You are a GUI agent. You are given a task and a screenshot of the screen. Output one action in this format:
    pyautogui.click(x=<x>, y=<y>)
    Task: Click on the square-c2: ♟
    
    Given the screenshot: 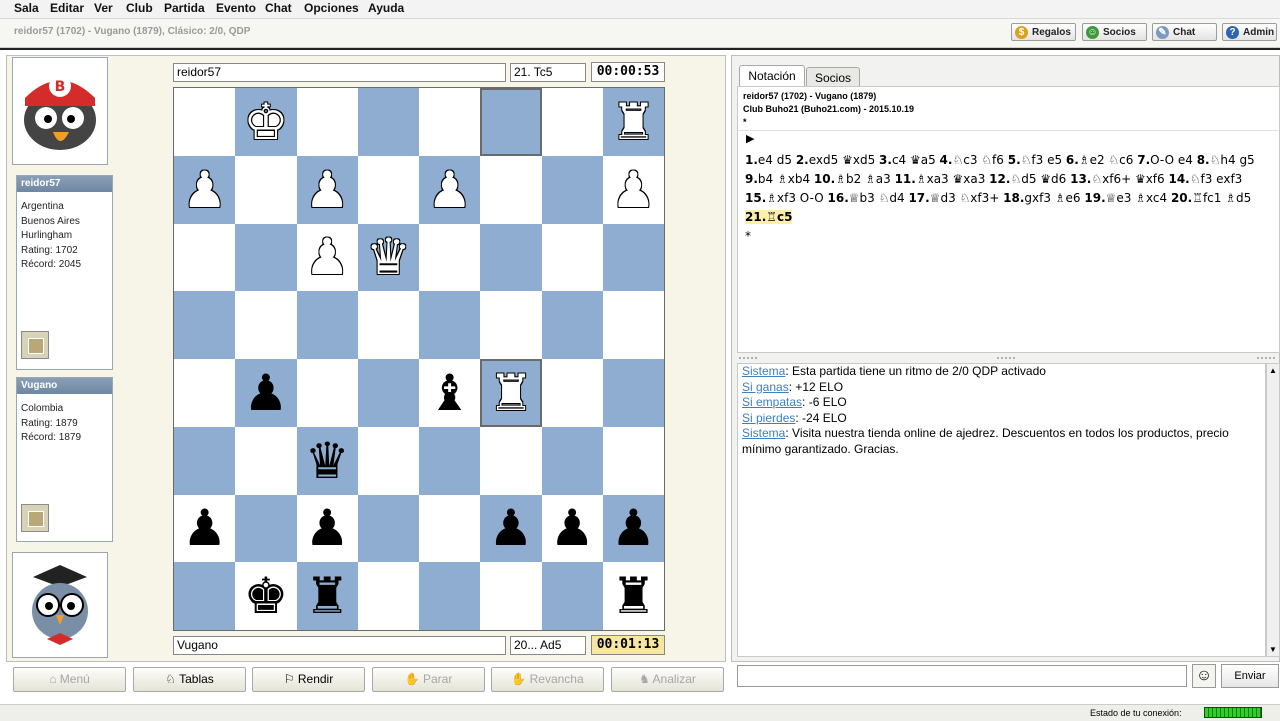 What is the action you would take?
    pyautogui.click(x=327, y=528)
    